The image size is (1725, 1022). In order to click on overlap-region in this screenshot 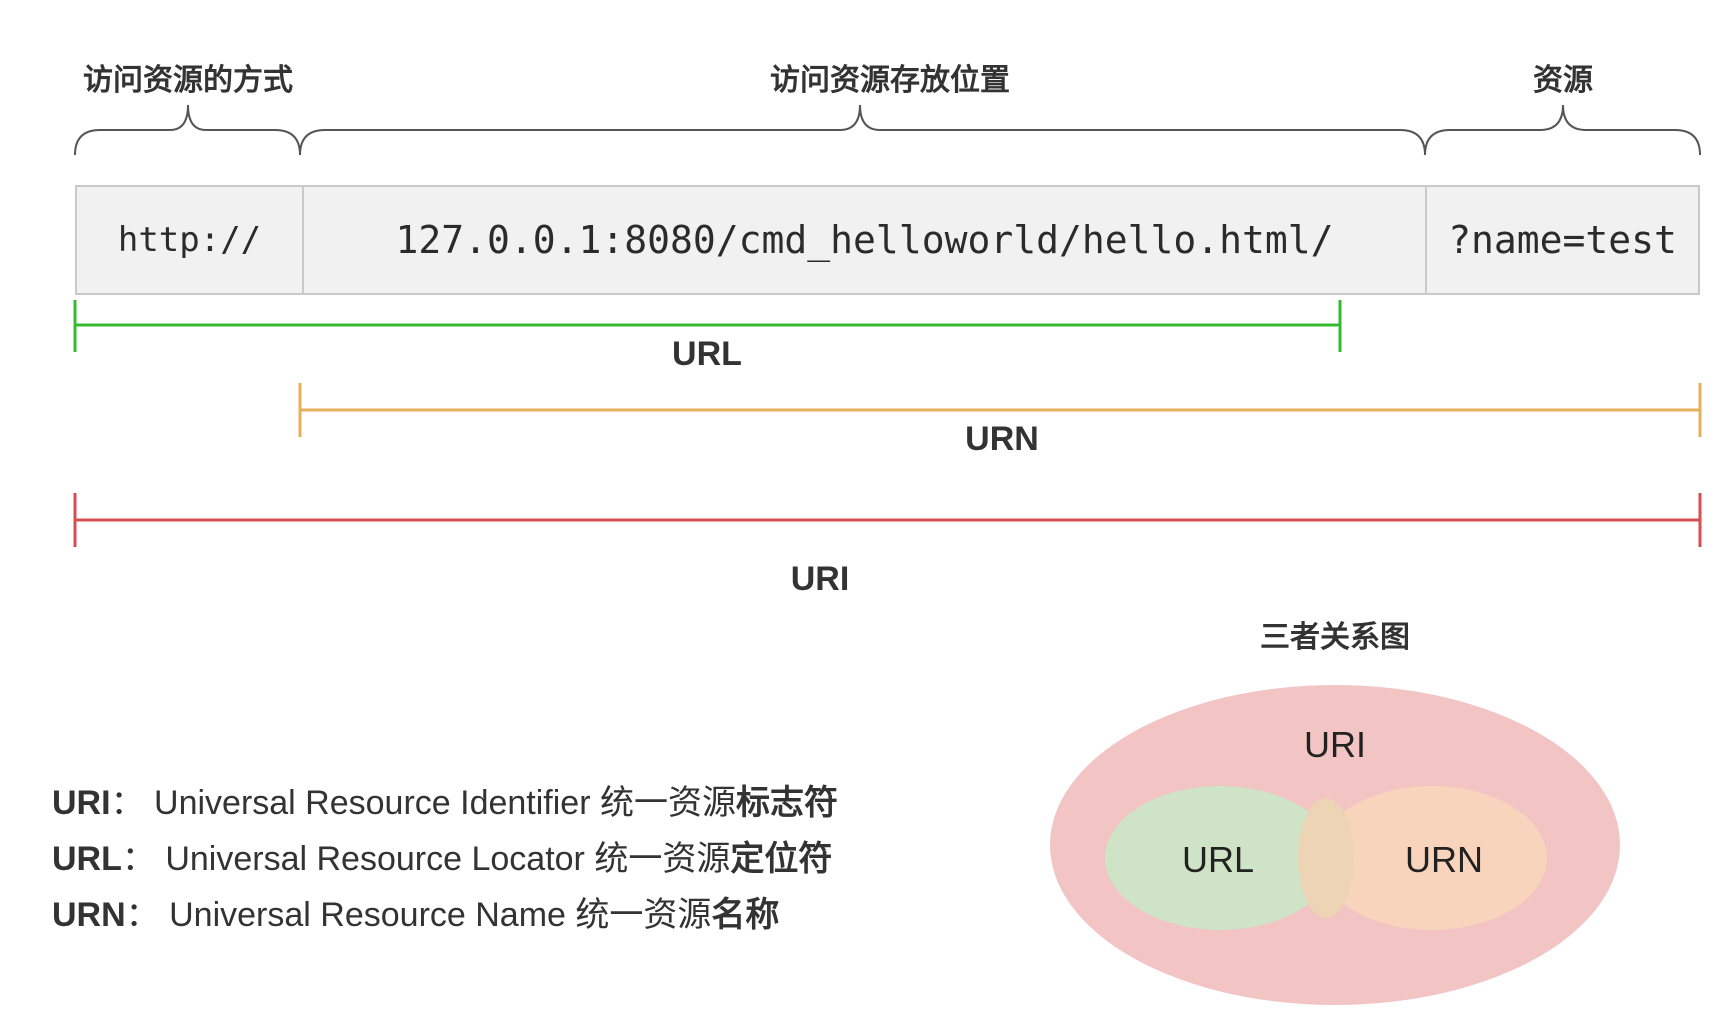, I will do `click(1326, 858)`.